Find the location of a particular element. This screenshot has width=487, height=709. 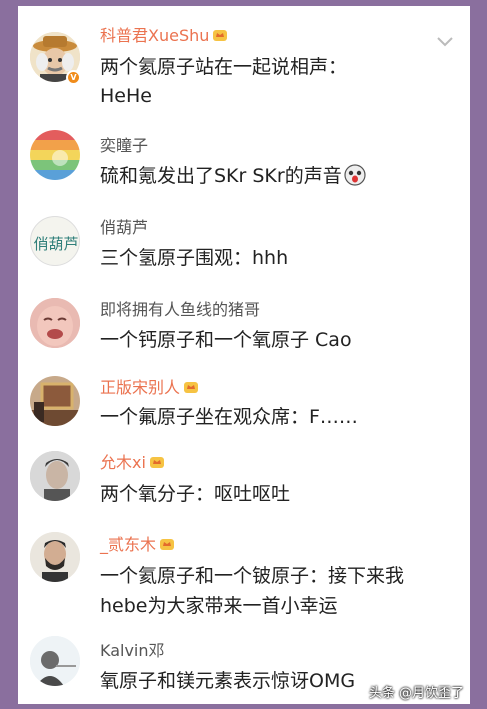

comment-author: Kalvin邓 is located at coordinates (132, 649).